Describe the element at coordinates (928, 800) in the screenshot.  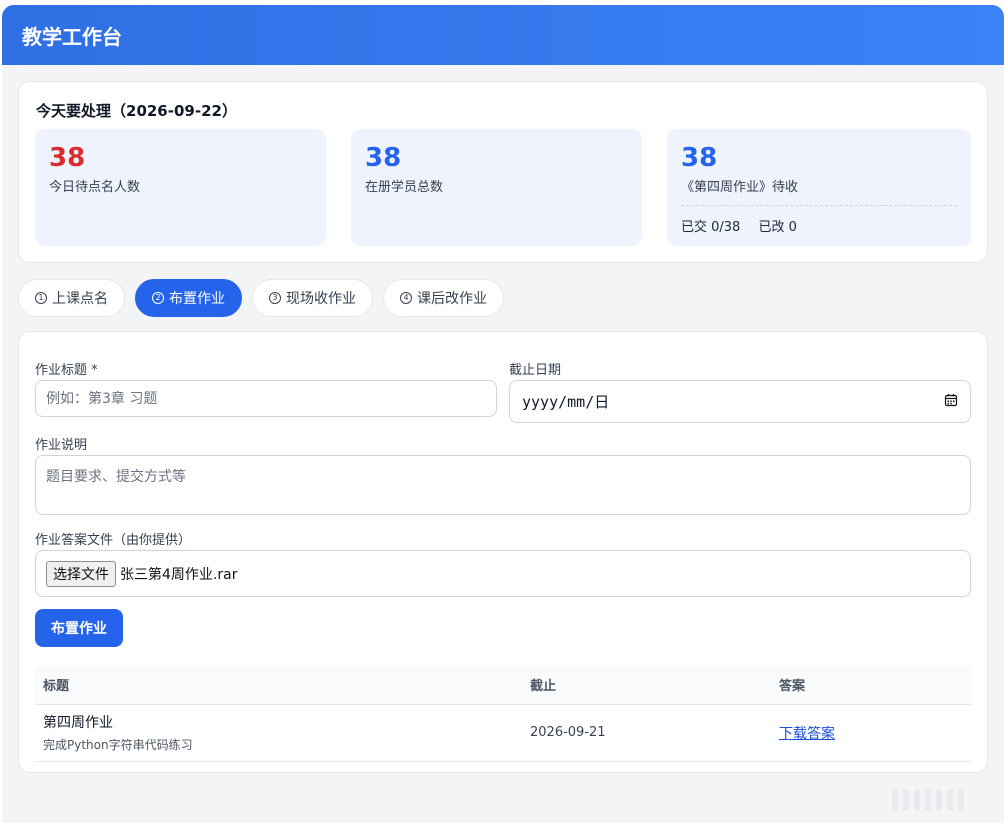
I see `scroll-indicator` at that location.